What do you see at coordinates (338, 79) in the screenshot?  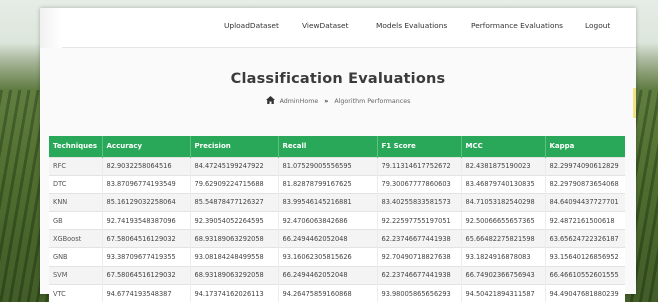 I see `page-title: Classification Evaluations` at bounding box center [338, 79].